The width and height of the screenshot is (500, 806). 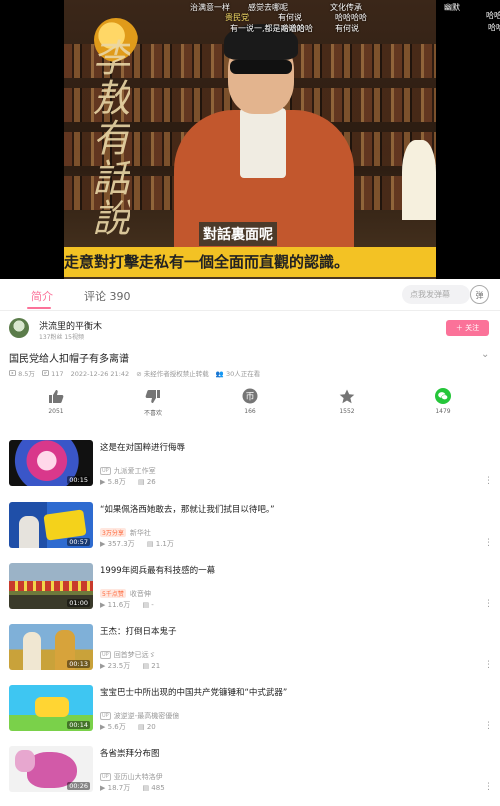 What do you see at coordinates (51, 463) in the screenshot?
I see `video-thumbnail: 00:15` at bounding box center [51, 463].